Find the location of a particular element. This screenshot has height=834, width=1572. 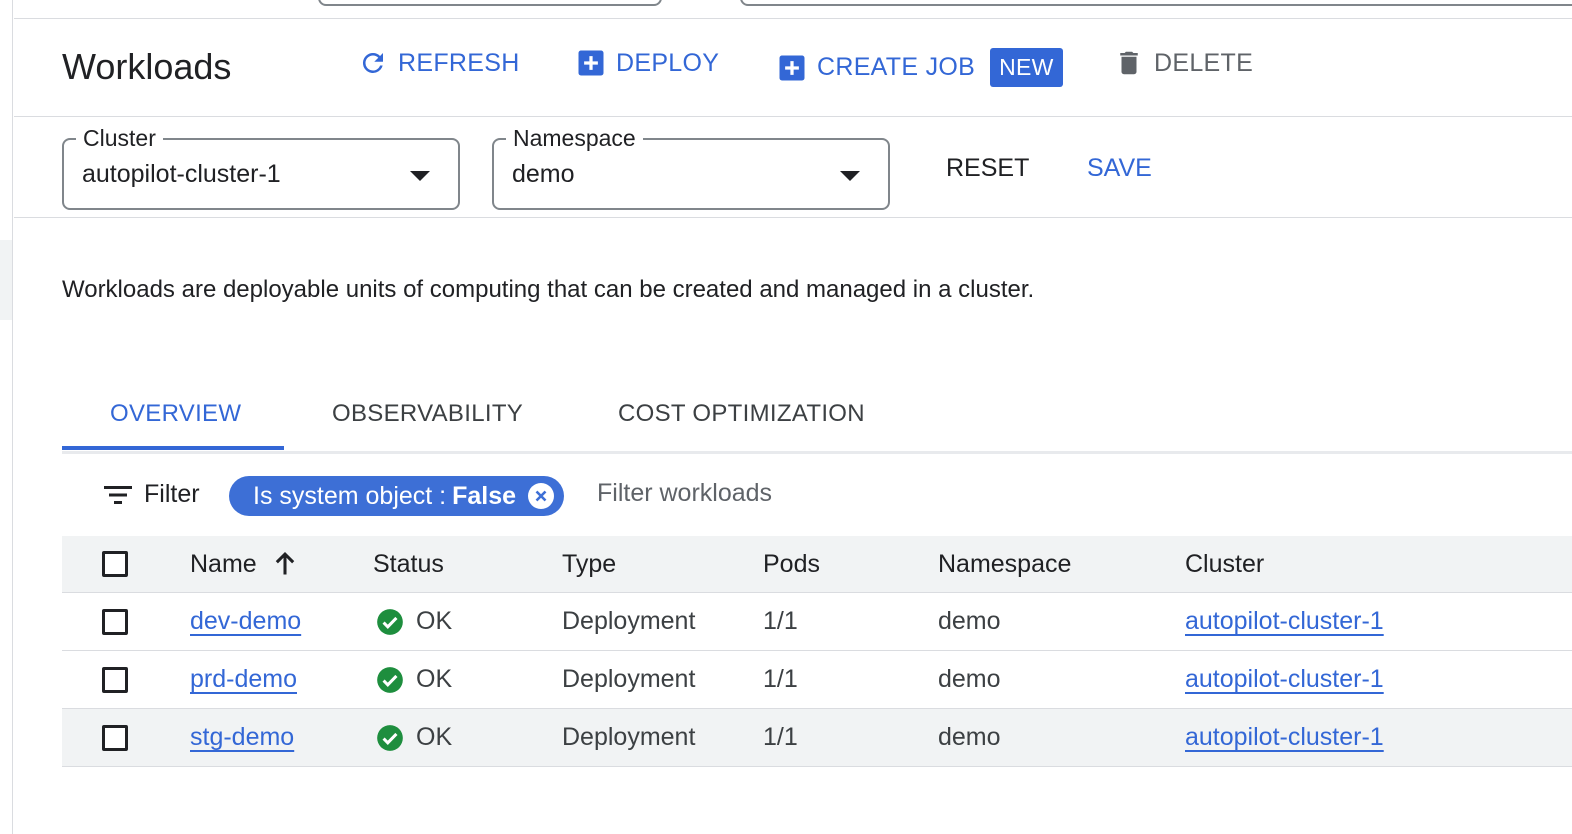

filter-button: Filter is located at coordinates (152, 494).